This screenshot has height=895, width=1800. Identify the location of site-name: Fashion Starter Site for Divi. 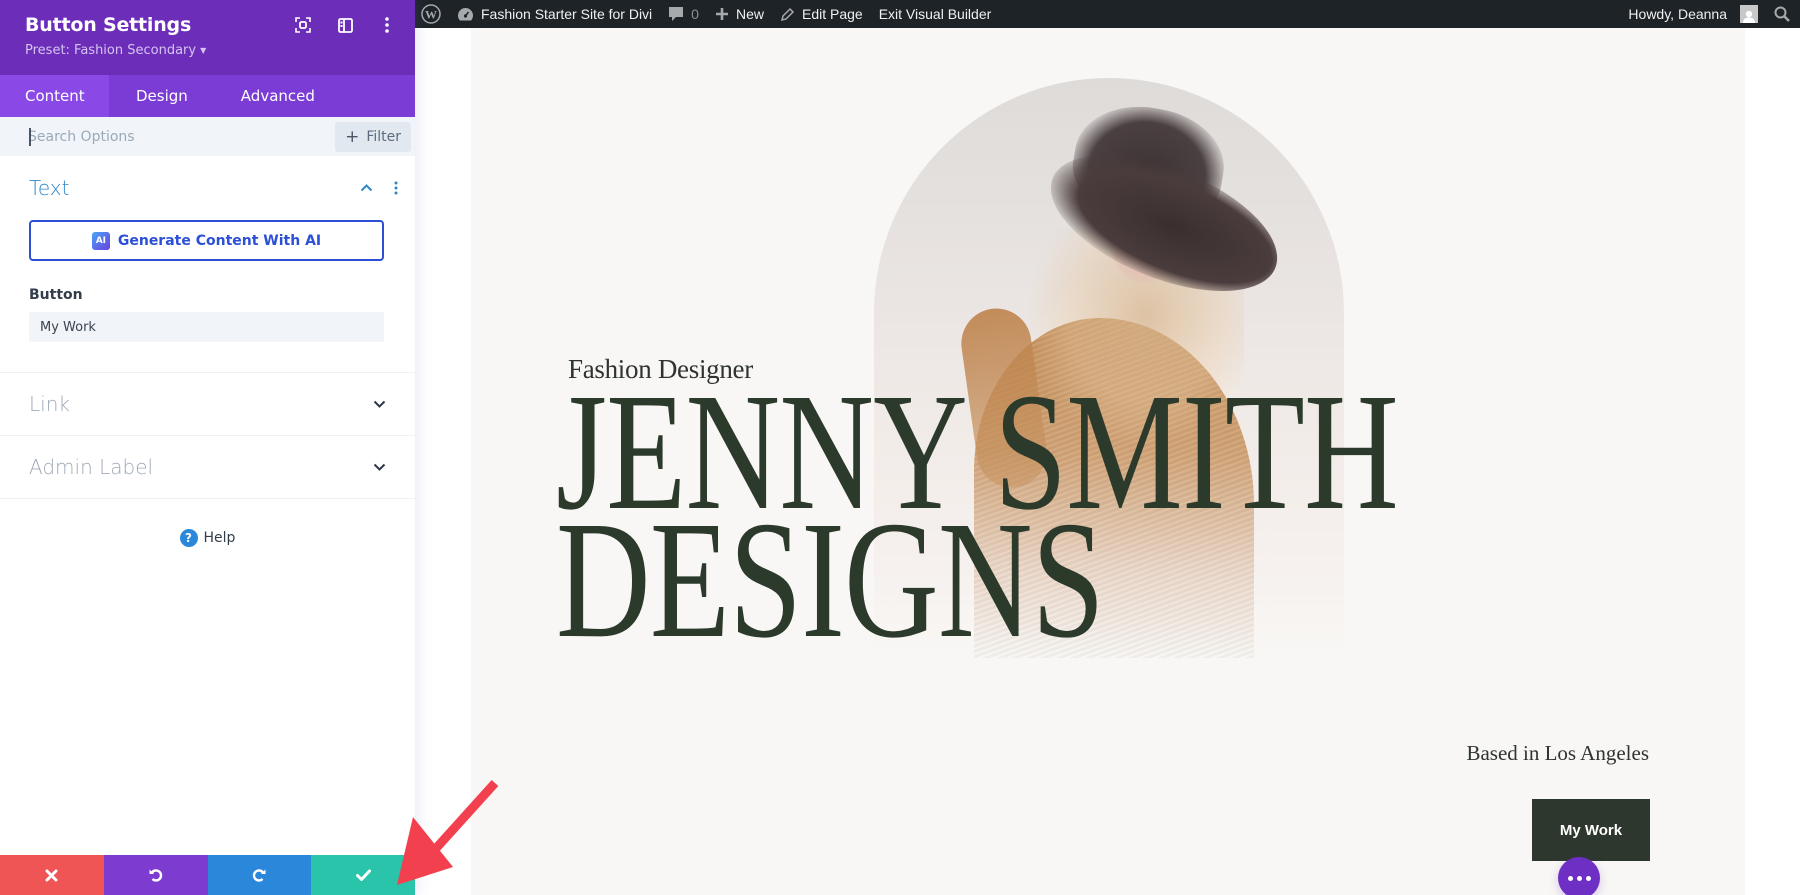
(567, 14).